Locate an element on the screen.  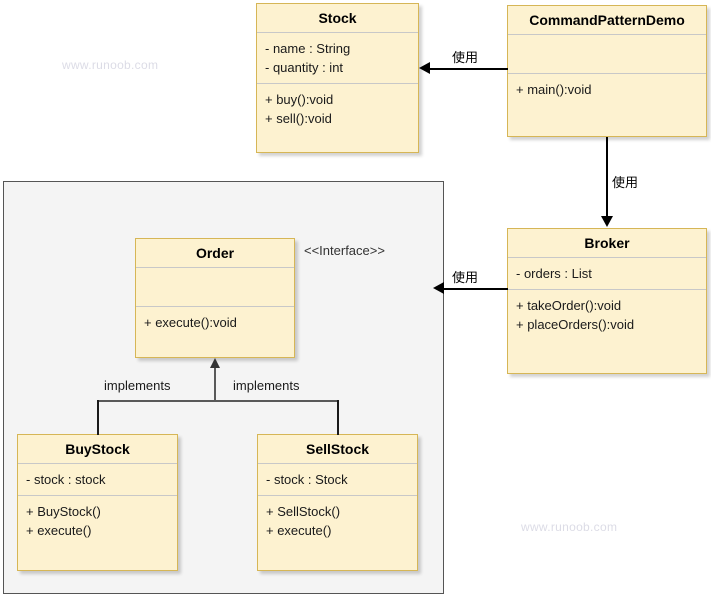
class-title-broker: Broker is located at coordinates (607, 243).